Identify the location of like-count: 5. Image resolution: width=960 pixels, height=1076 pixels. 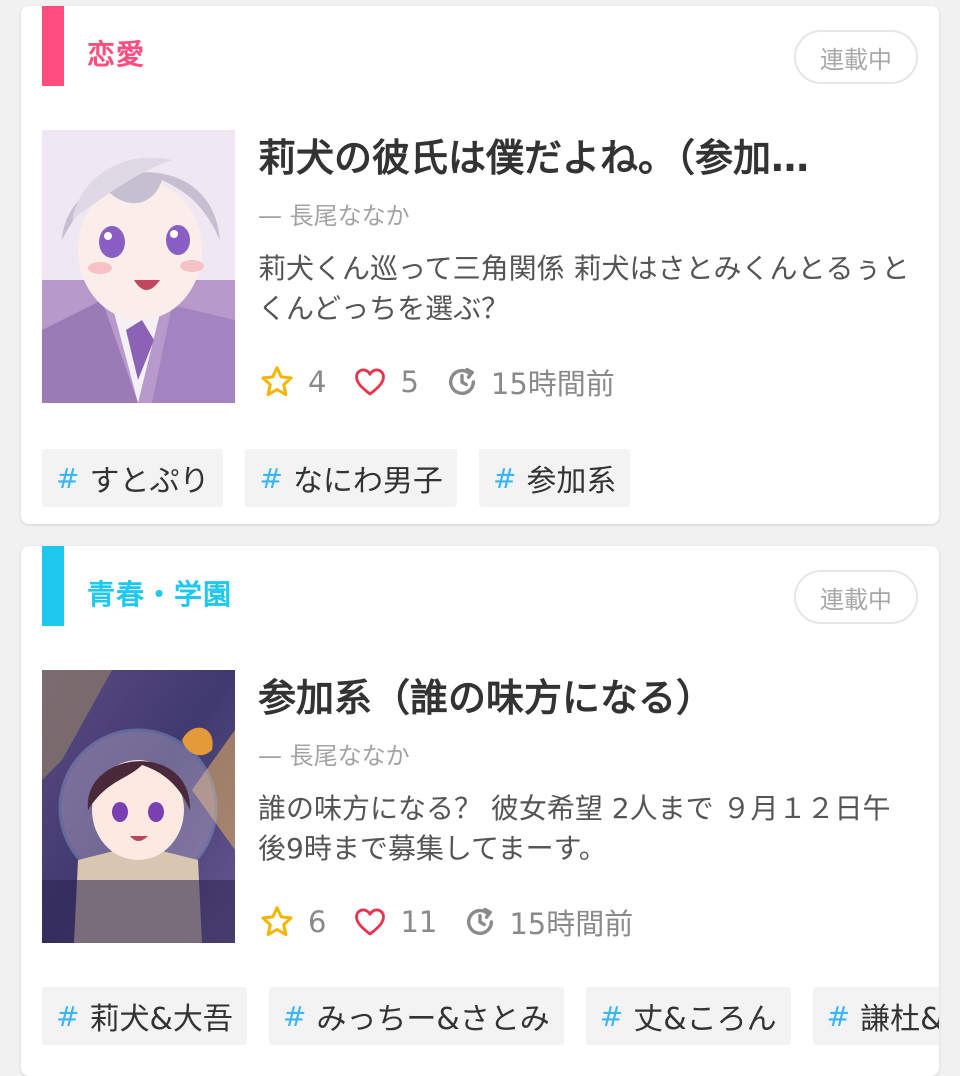
(409, 382).